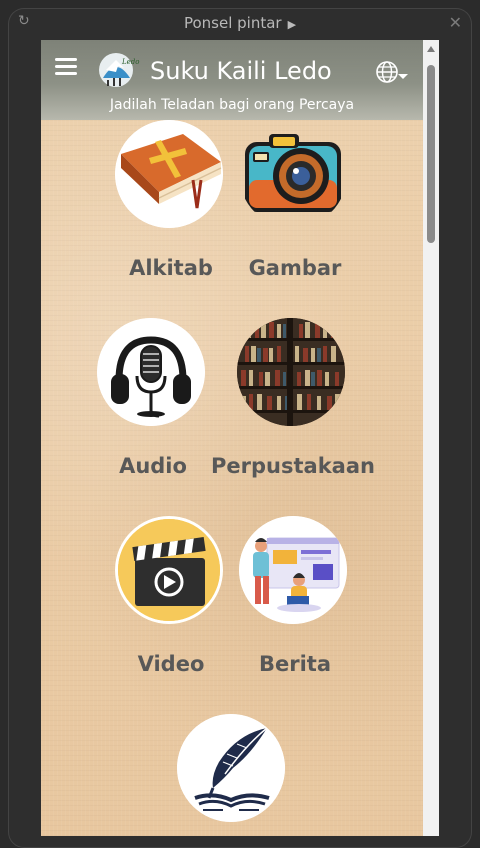 The height and width of the screenshot is (848, 480). I want to click on clapperboard-icon, so click(169, 570).